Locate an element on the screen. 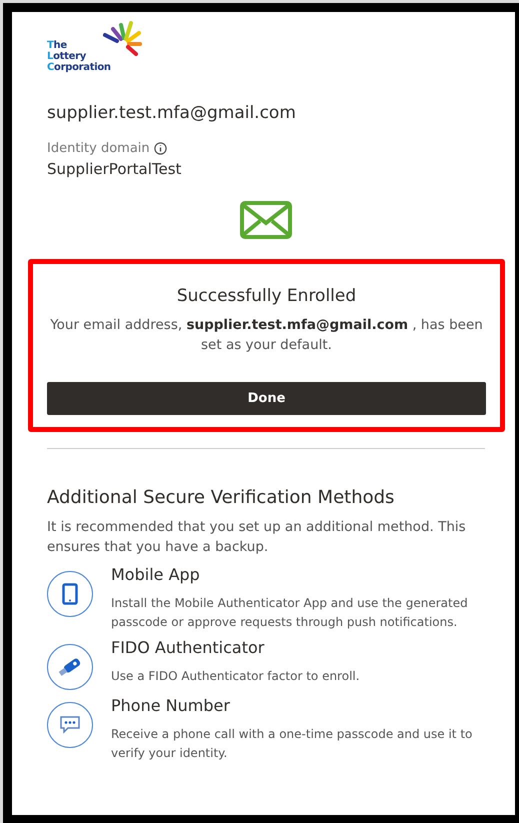 The height and width of the screenshot is (823, 519). tablet-icon is located at coordinates (70, 594).